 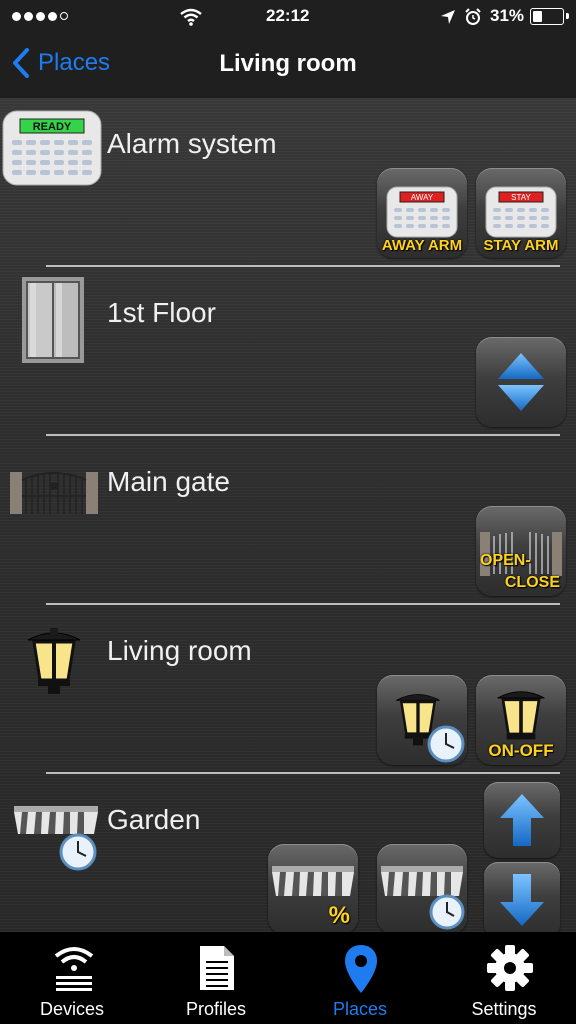 What do you see at coordinates (532, 582) in the screenshot?
I see `close-label: CLOSE` at bounding box center [532, 582].